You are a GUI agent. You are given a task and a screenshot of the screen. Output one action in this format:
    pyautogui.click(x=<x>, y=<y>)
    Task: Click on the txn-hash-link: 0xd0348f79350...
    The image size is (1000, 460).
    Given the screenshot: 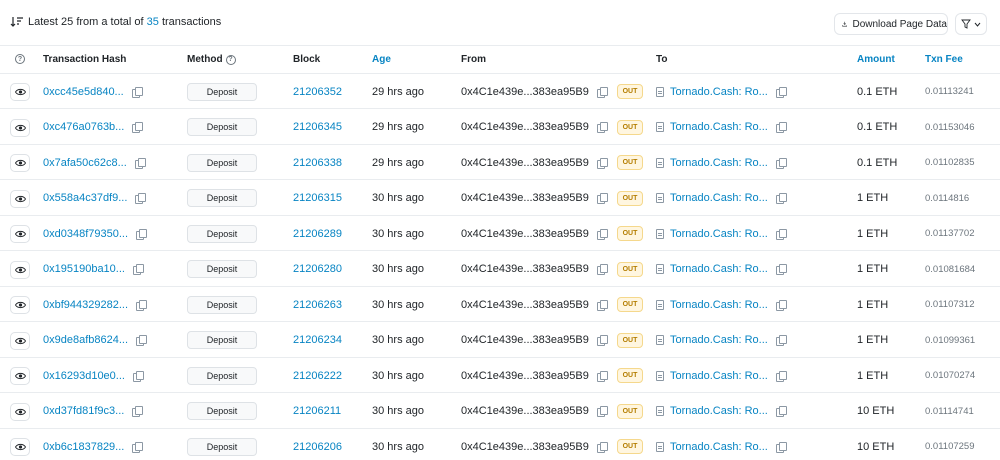 What is the action you would take?
    pyautogui.click(x=85, y=234)
    